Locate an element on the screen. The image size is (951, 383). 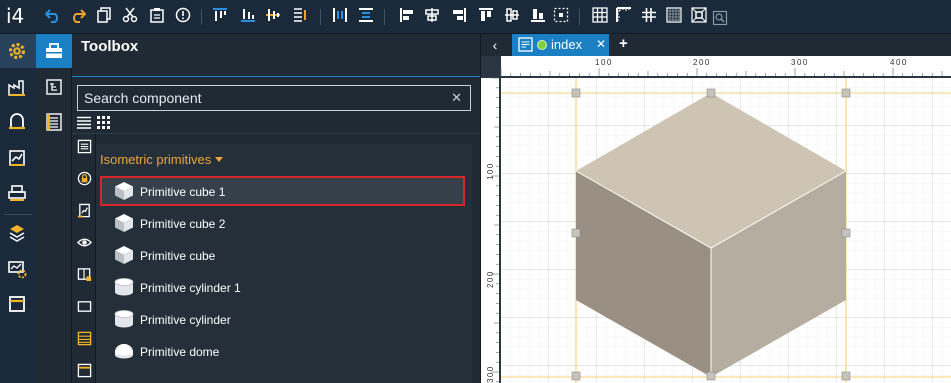
align-center-icon is located at coordinates (432, 15).